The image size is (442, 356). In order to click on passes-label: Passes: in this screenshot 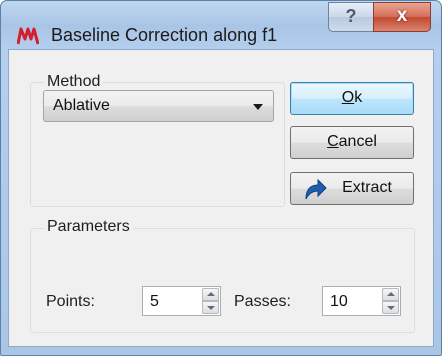, I will do `click(262, 301)`.